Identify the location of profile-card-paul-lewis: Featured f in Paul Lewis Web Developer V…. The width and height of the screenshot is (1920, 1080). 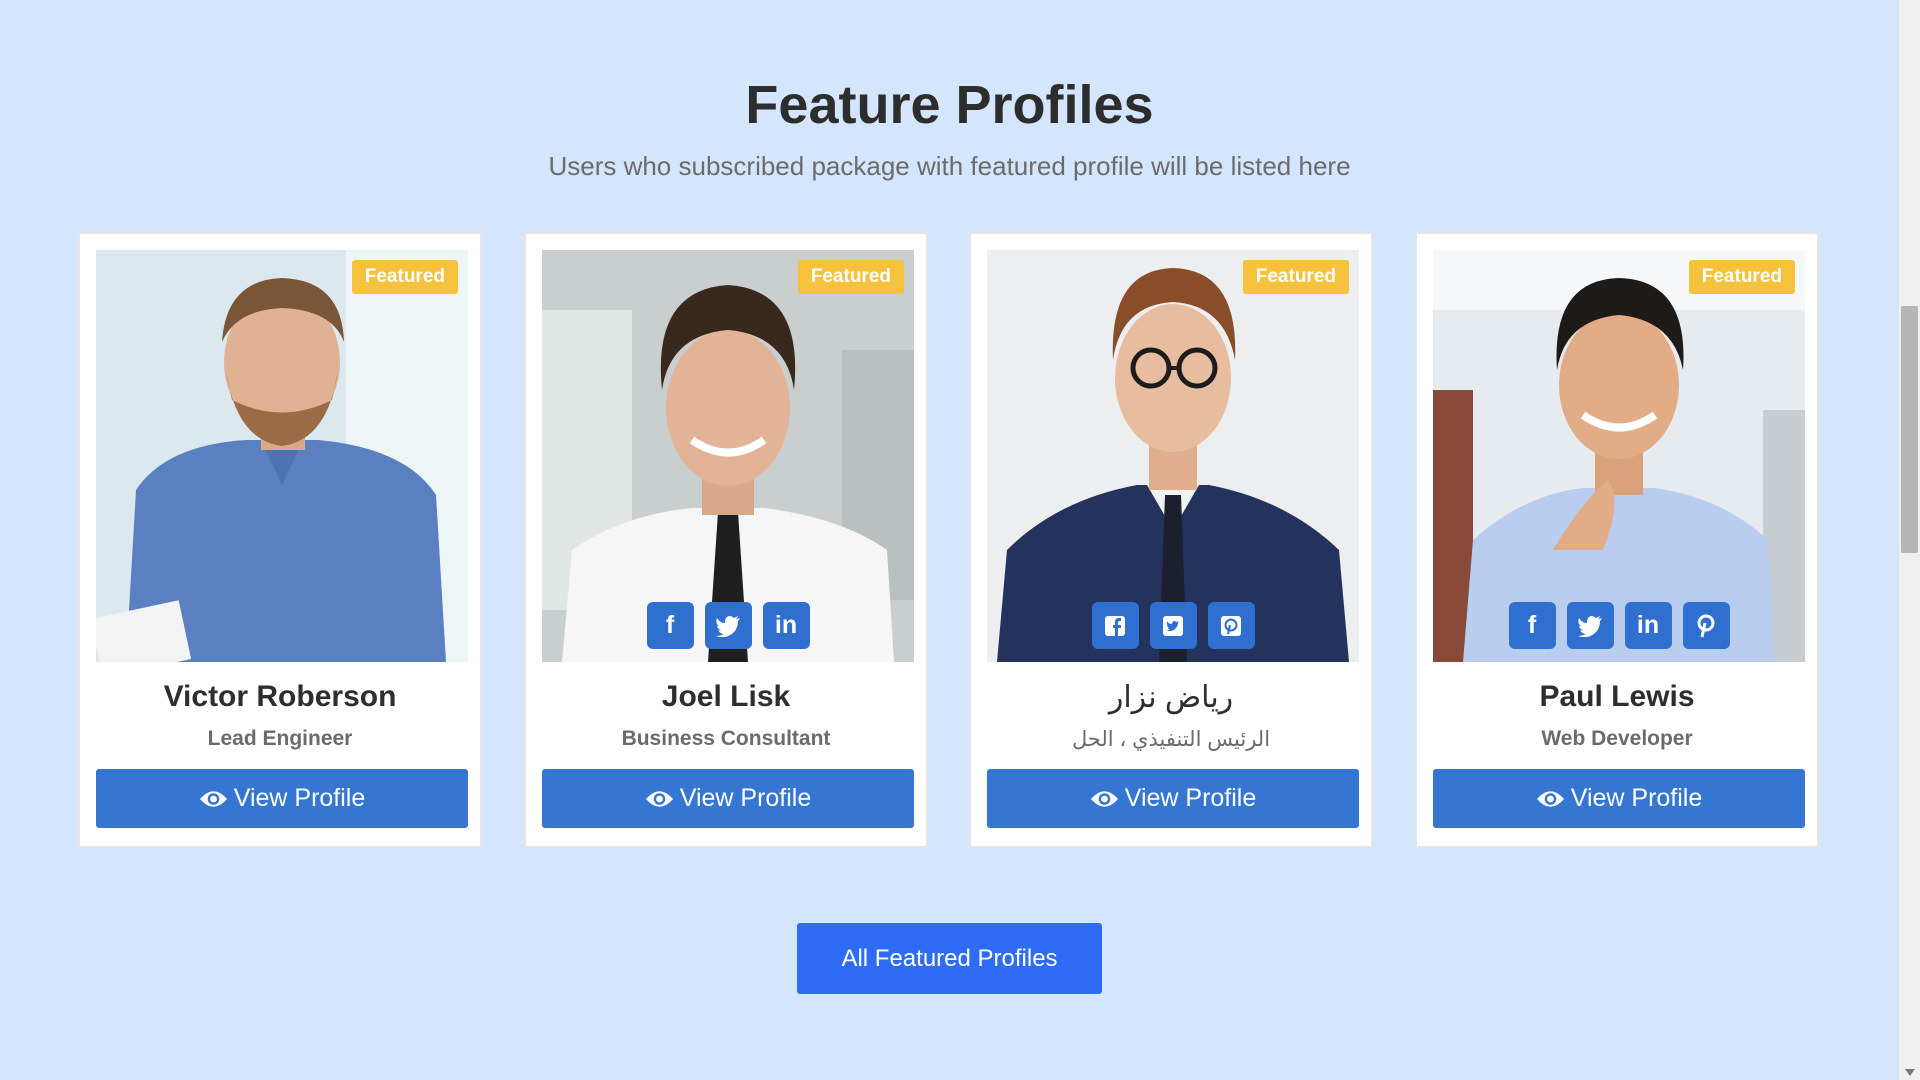
(1617, 540).